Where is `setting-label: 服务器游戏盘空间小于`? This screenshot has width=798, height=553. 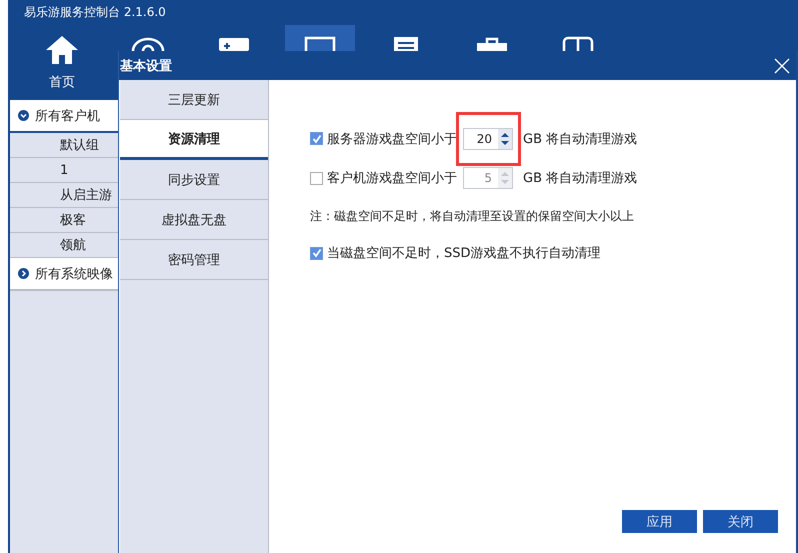
setting-label: 服务器游戏盘空间小于 is located at coordinates (392, 139).